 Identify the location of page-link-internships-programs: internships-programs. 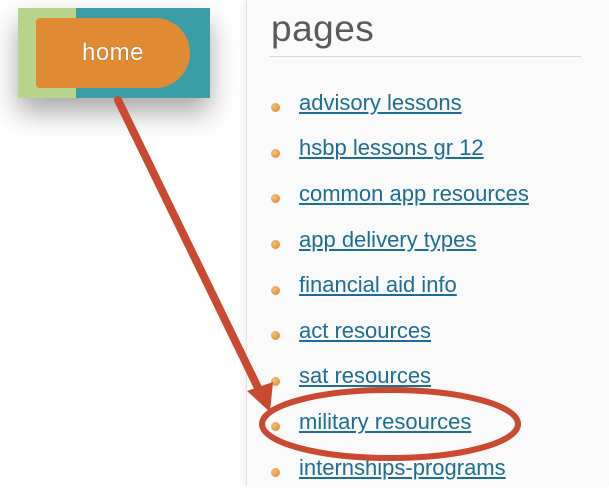
(402, 468).